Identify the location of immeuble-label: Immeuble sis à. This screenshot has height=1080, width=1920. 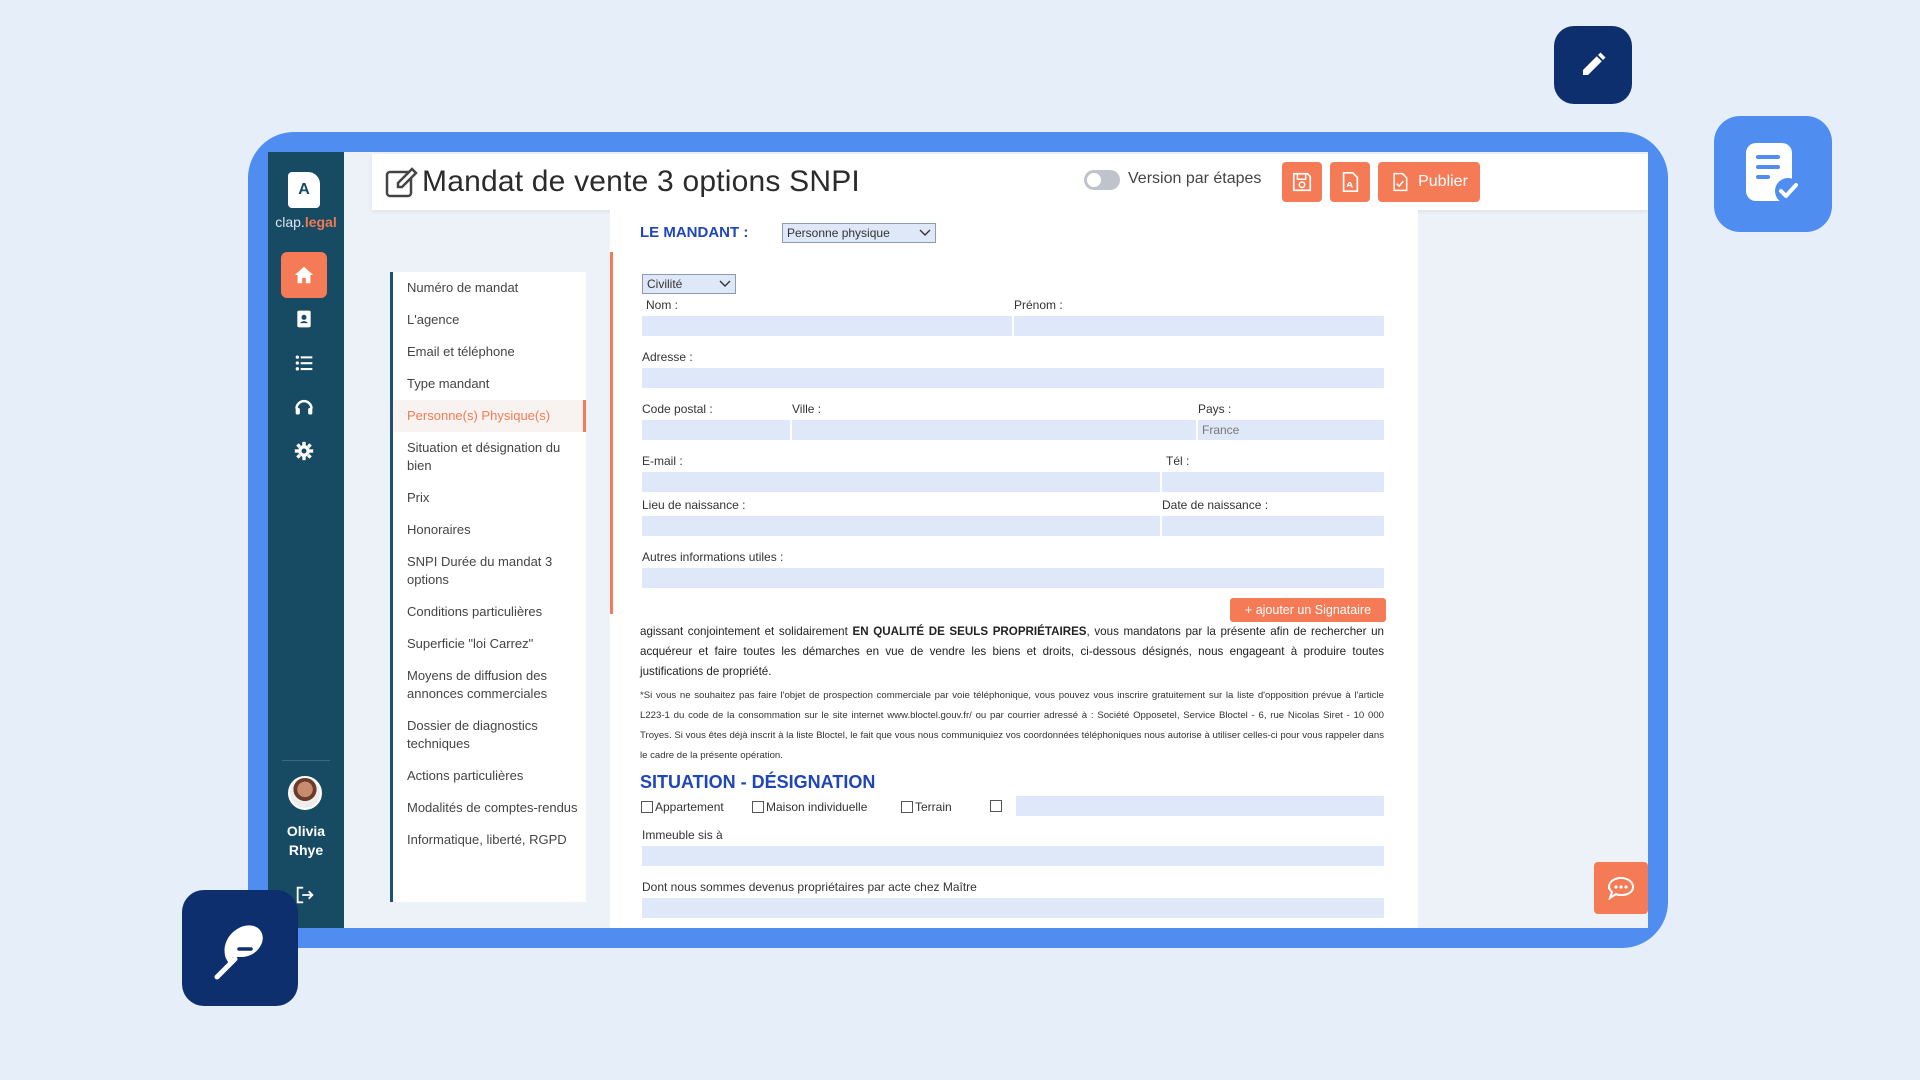
(682, 835).